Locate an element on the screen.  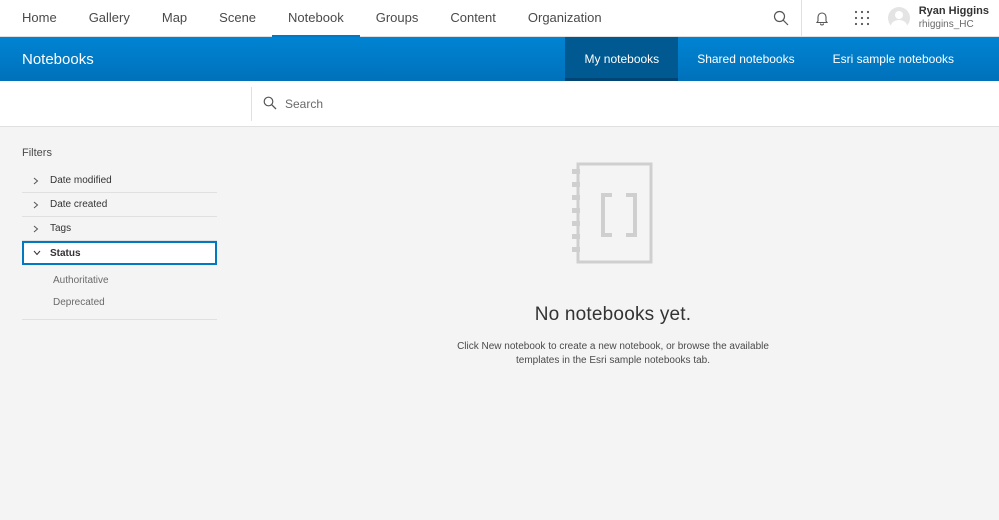
nav-link-scene: Scene is located at coordinates (237, 18).